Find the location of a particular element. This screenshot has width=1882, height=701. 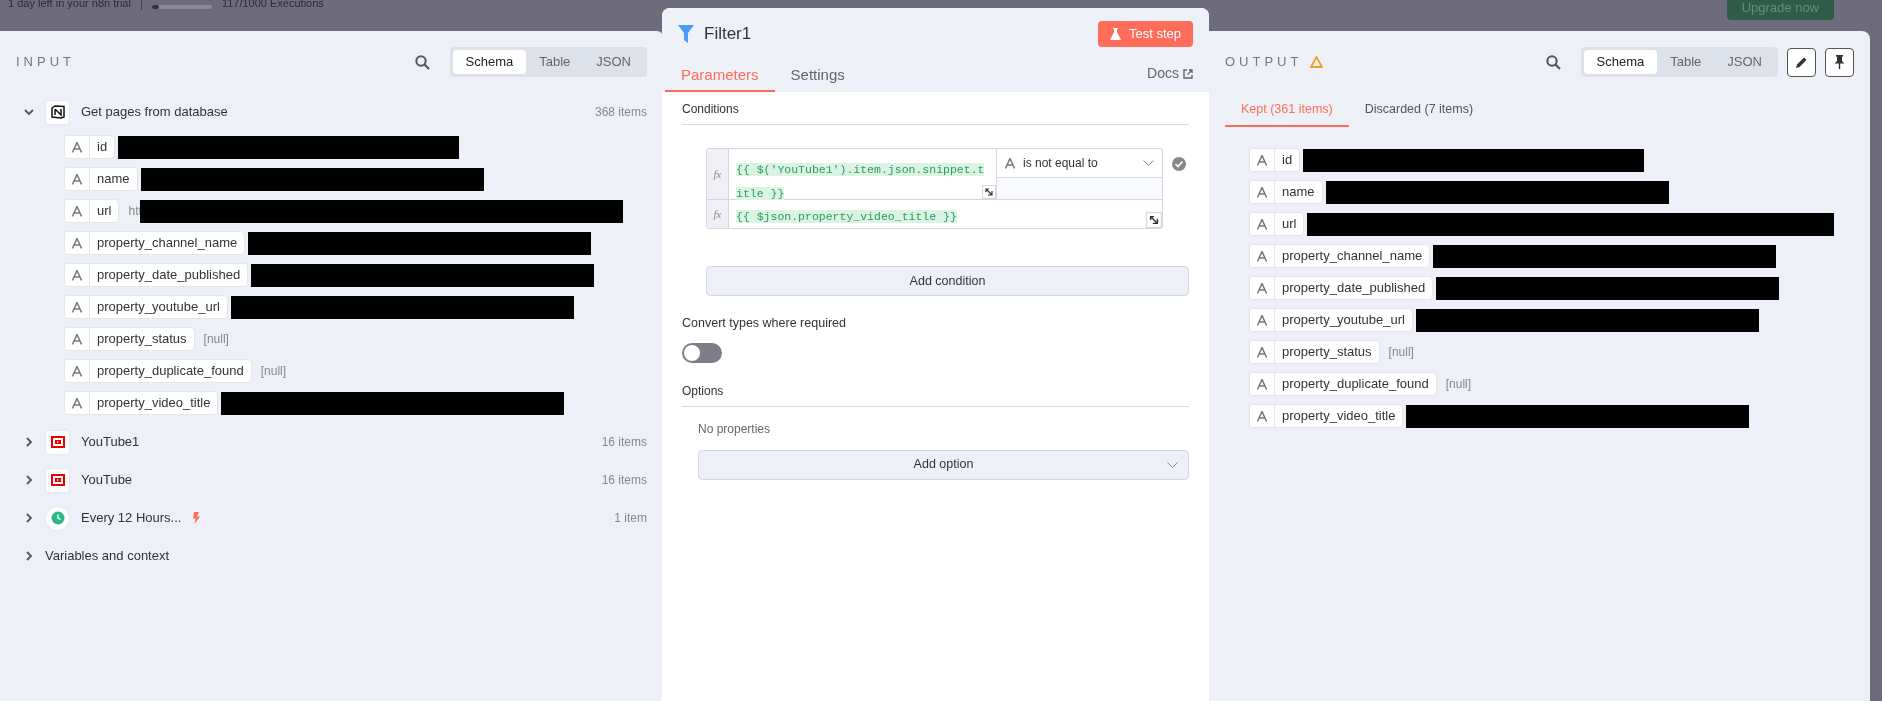

panel-tab: Settings is located at coordinates (817, 76).